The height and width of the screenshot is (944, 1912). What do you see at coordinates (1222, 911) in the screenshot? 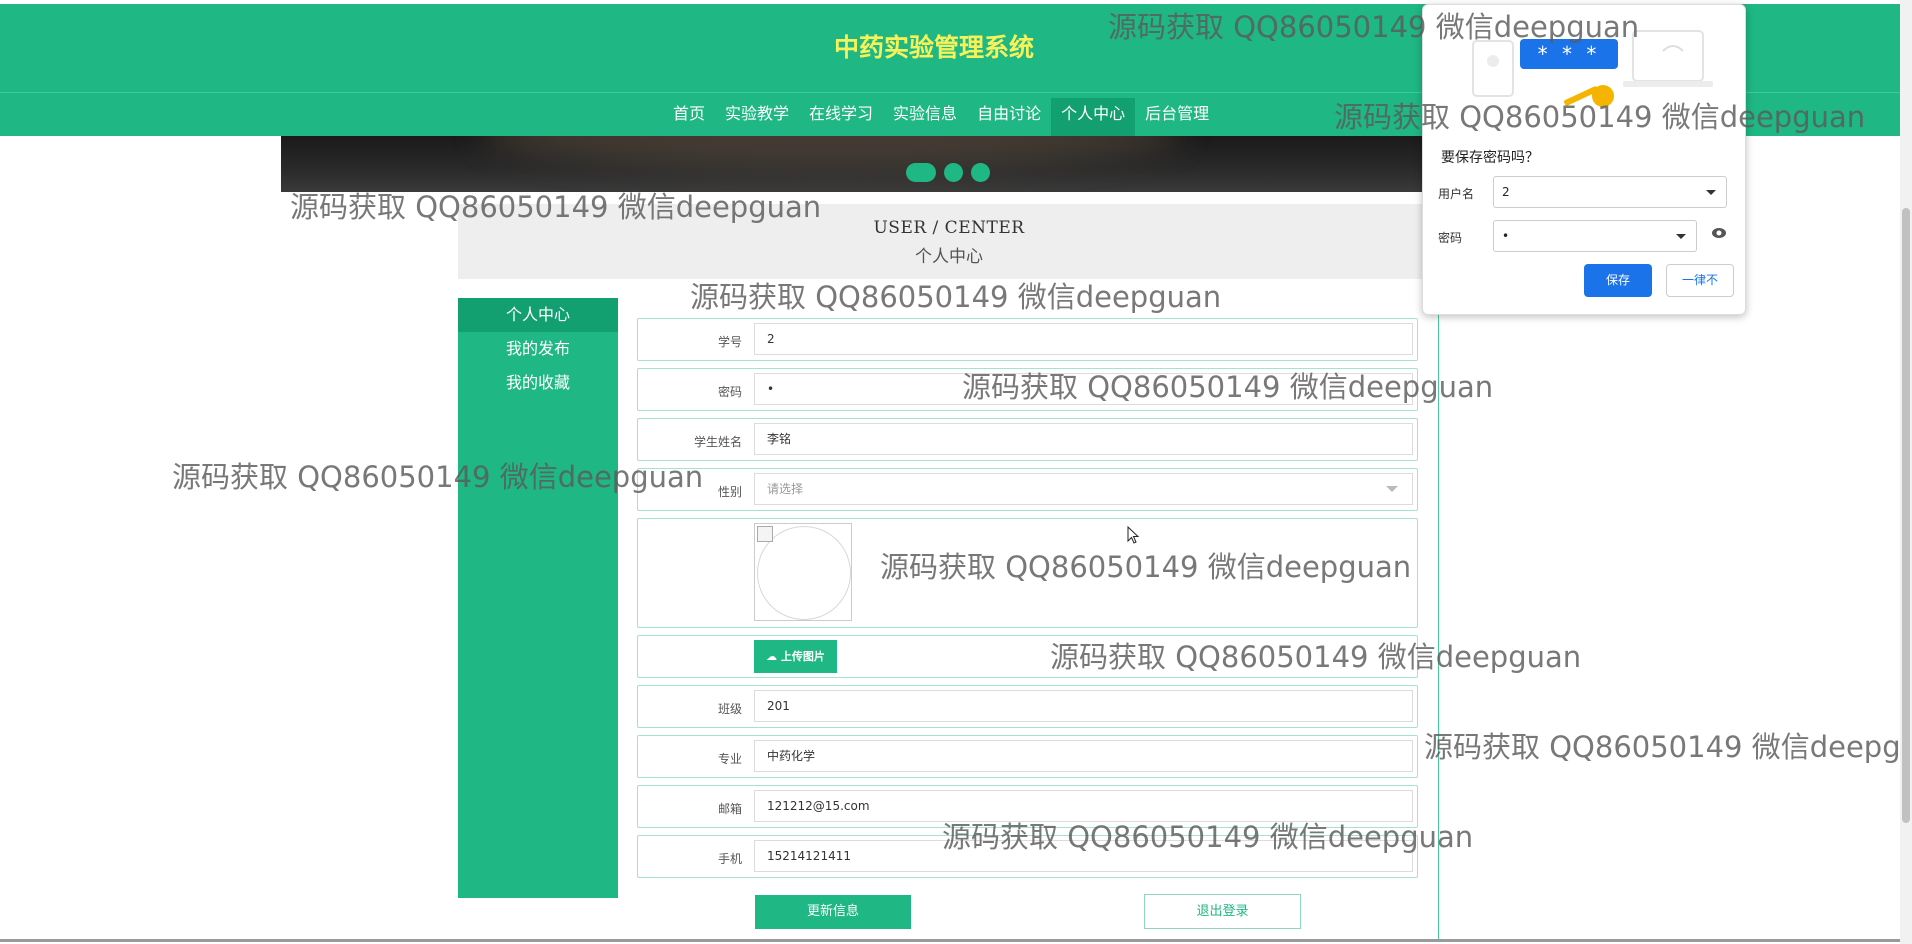
I see `logout-button: 退出登录` at bounding box center [1222, 911].